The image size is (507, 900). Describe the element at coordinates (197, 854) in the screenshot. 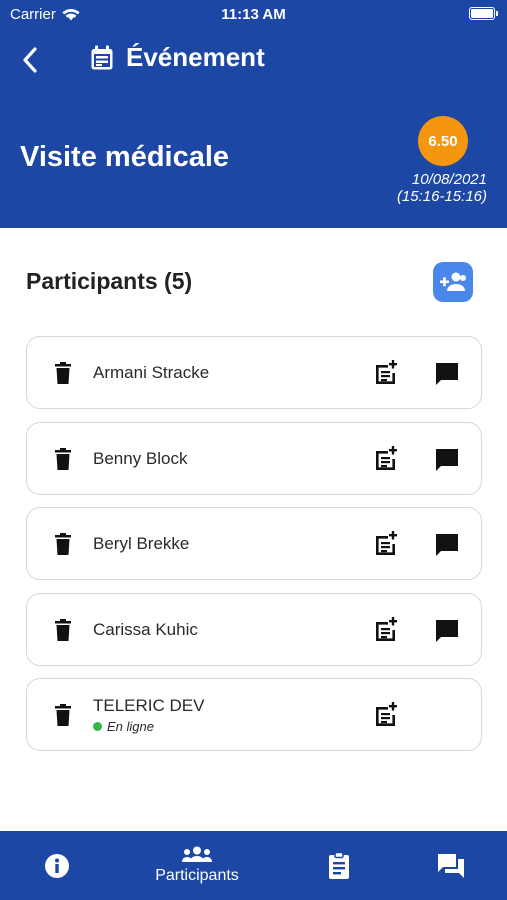

I see `group-icon` at that location.